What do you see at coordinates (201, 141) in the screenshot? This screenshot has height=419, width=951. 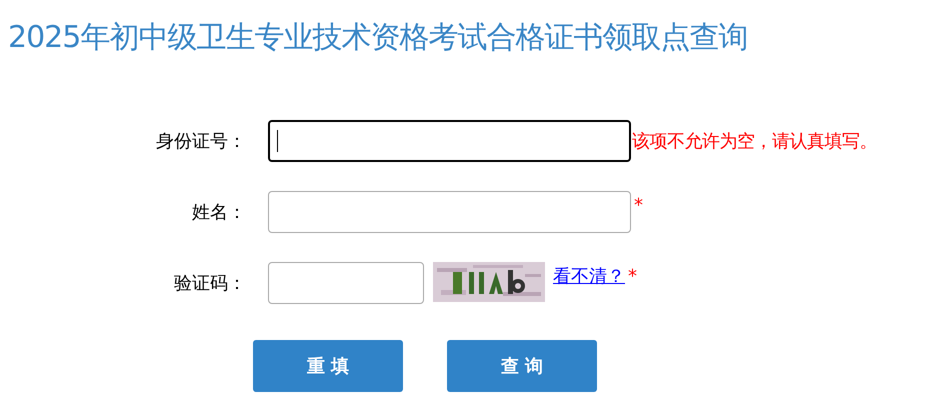 I see `field-label: 身份证号：` at bounding box center [201, 141].